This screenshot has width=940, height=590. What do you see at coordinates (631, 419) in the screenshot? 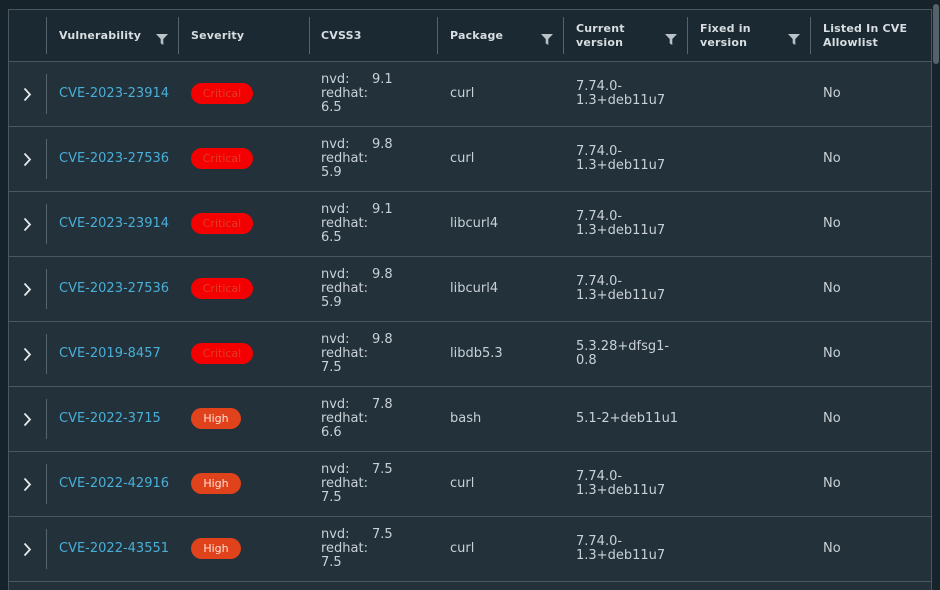
I see `current-version: 5.1-2+deb11u1` at bounding box center [631, 419].